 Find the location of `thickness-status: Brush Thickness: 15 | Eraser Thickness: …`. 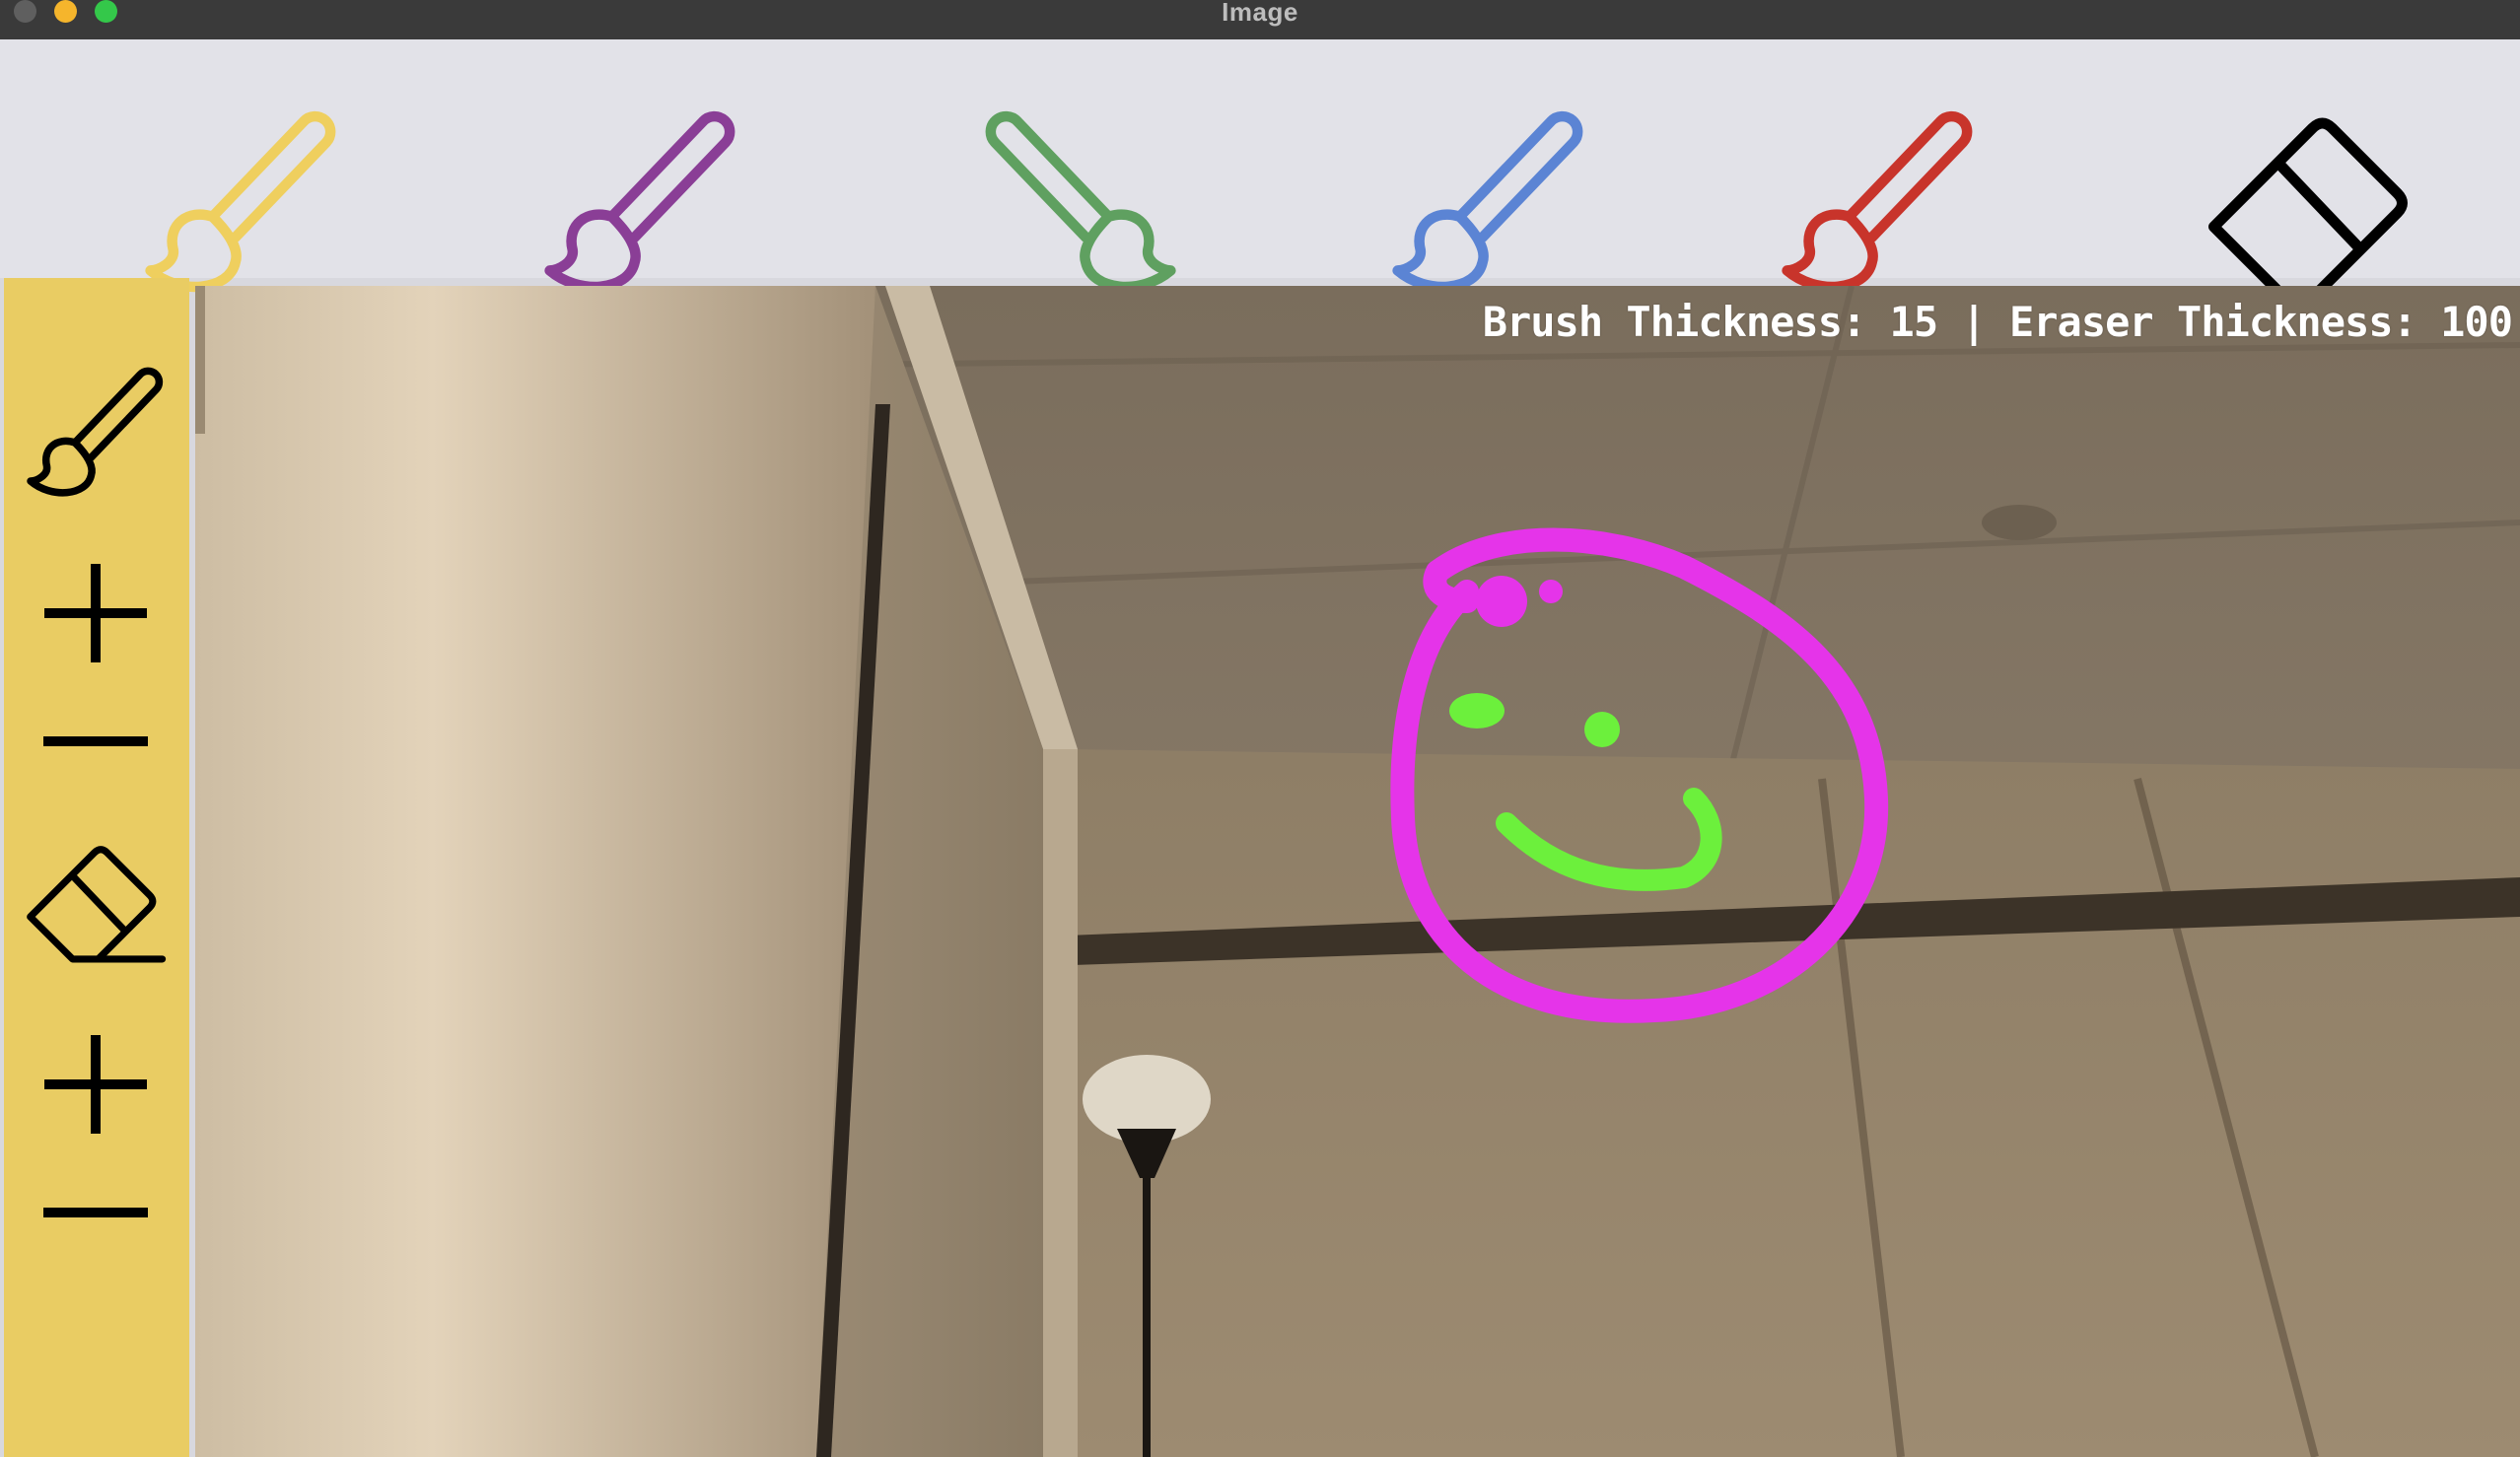

thickness-status: Brush Thickness: 15 | Eraser Thickness: … is located at coordinates (1997, 322).